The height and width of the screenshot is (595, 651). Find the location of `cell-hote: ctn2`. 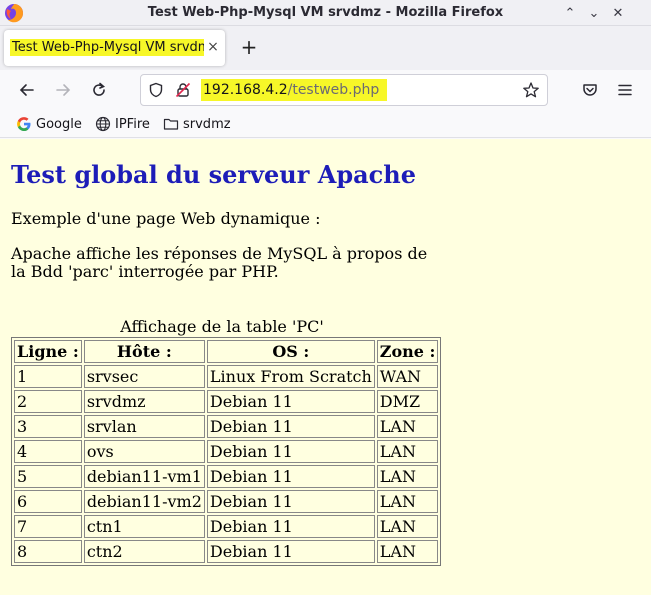

cell-hote: ctn2 is located at coordinates (144, 551).